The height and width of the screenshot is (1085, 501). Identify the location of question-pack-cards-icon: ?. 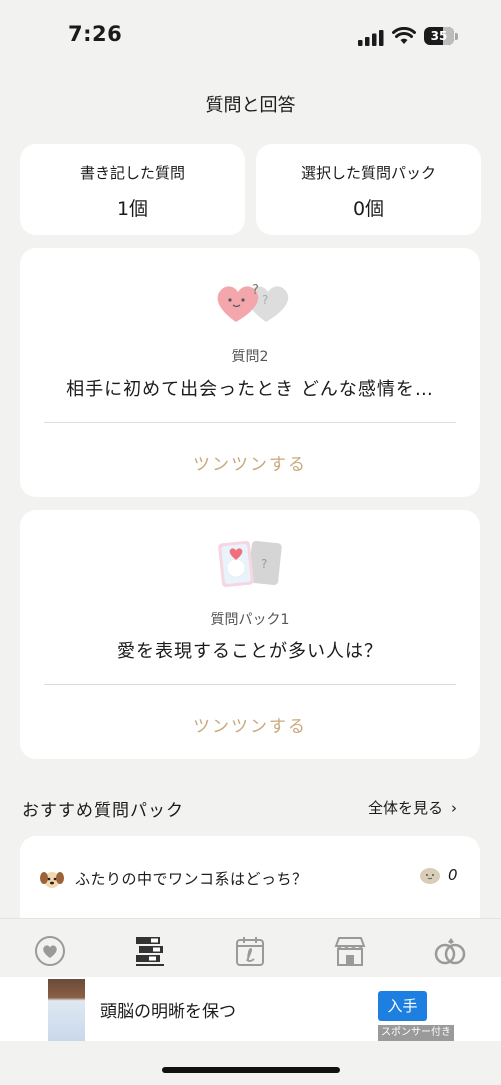
(250, 564).